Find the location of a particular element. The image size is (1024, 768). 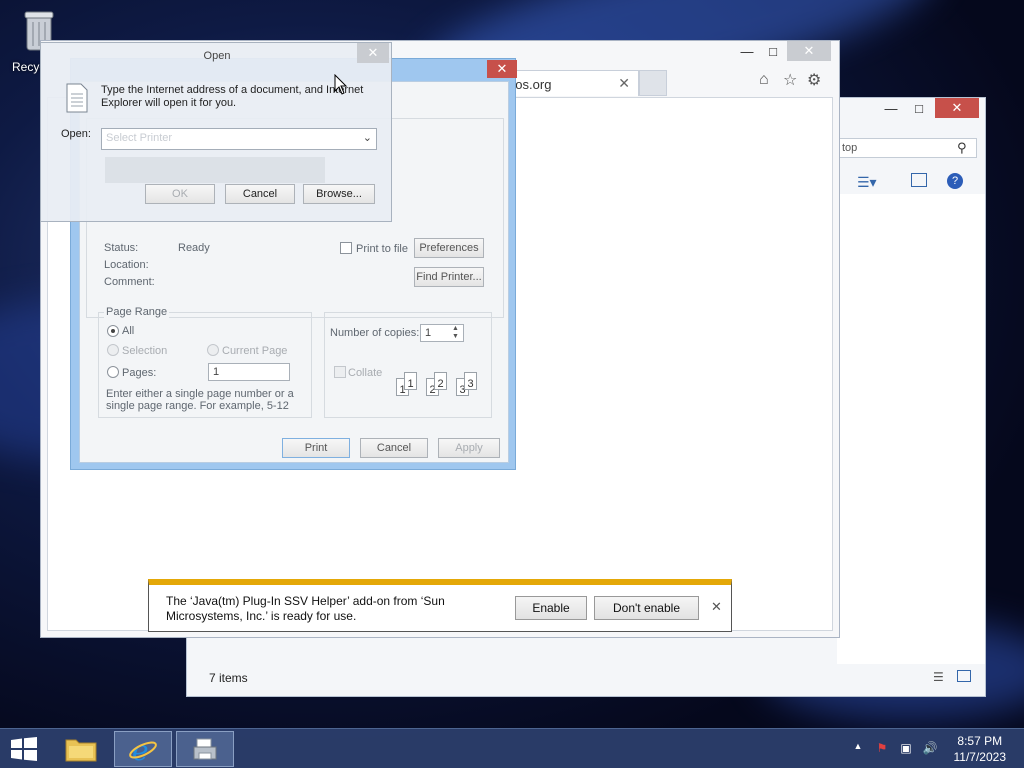

tab-close-icon: ✕ is located at coordinates (624, 83).